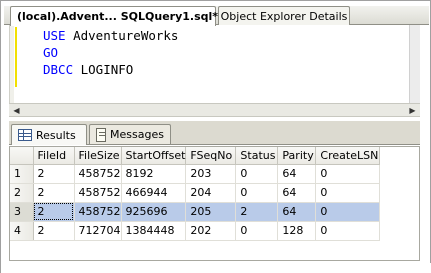  I want to click on tab-sqlquery1: (local).Advent... SQLQuery1.sql*, so click(114, 16).